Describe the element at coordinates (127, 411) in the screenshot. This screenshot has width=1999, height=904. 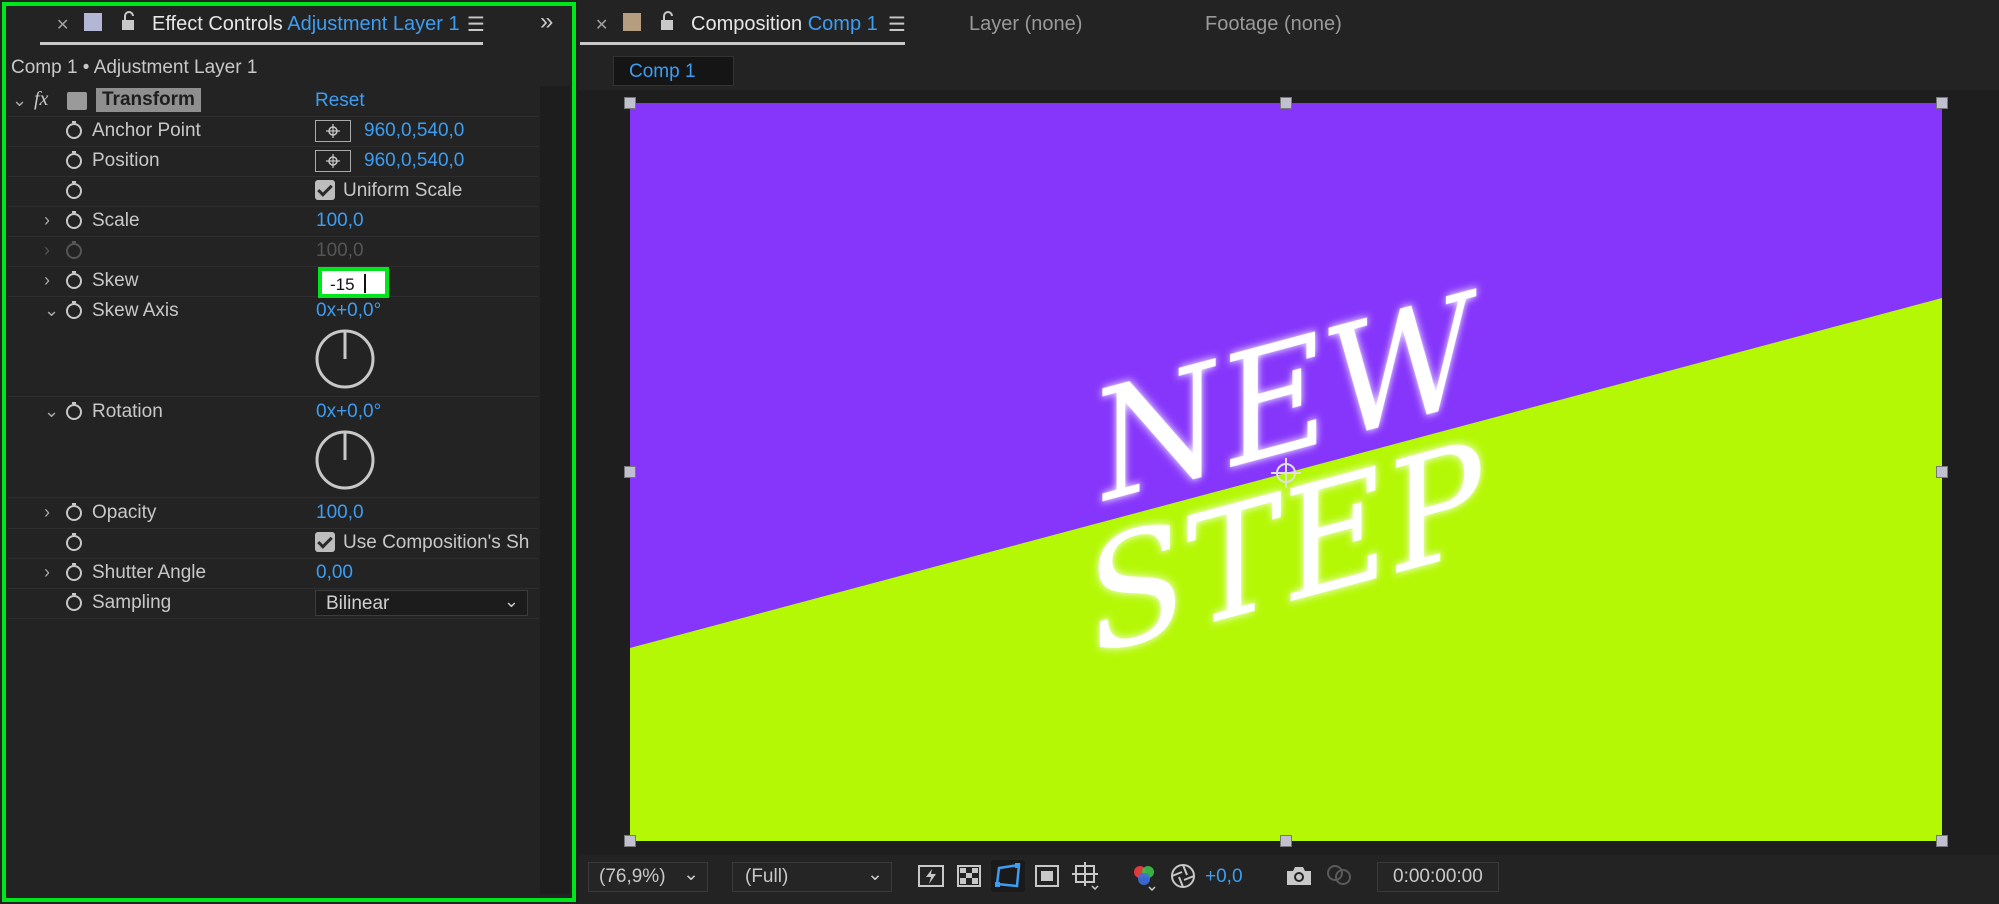
I see `property-label: Rotation` at that location.